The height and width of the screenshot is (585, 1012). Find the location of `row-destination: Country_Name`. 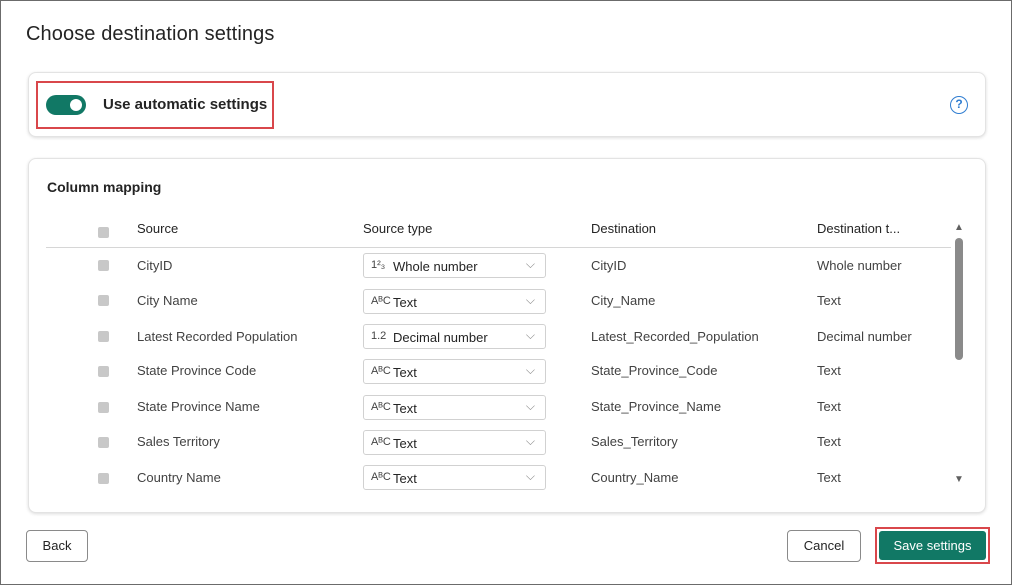

row-destination: Country_Name is located at coordinates (635, 477).